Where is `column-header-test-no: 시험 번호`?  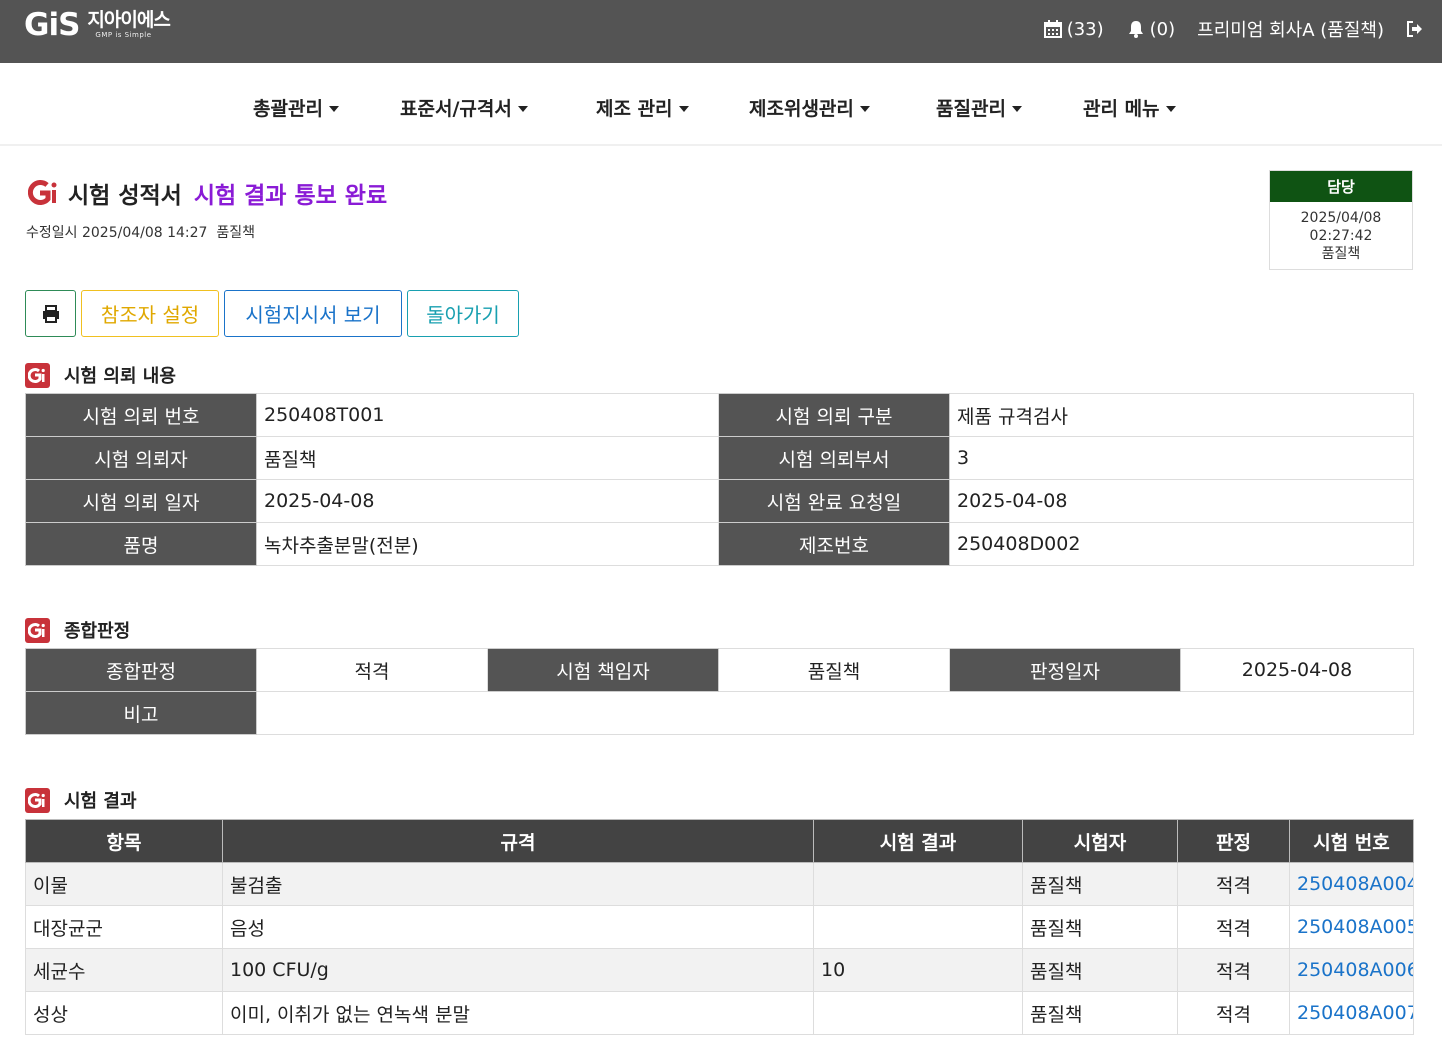
column-header-test-no: 시험 번호 is located at coordinates (1351, 841).